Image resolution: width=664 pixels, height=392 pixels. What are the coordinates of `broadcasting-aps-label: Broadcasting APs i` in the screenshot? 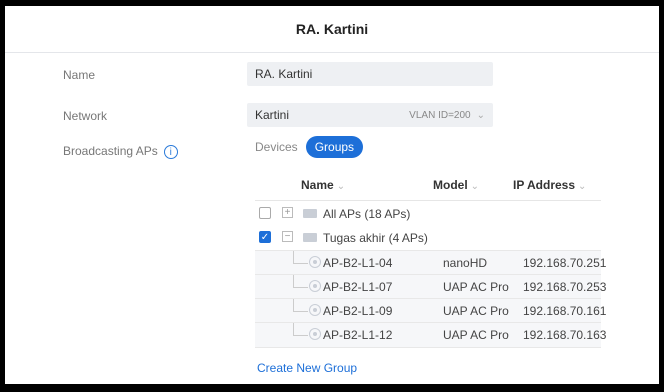 It's located at (120, 151).